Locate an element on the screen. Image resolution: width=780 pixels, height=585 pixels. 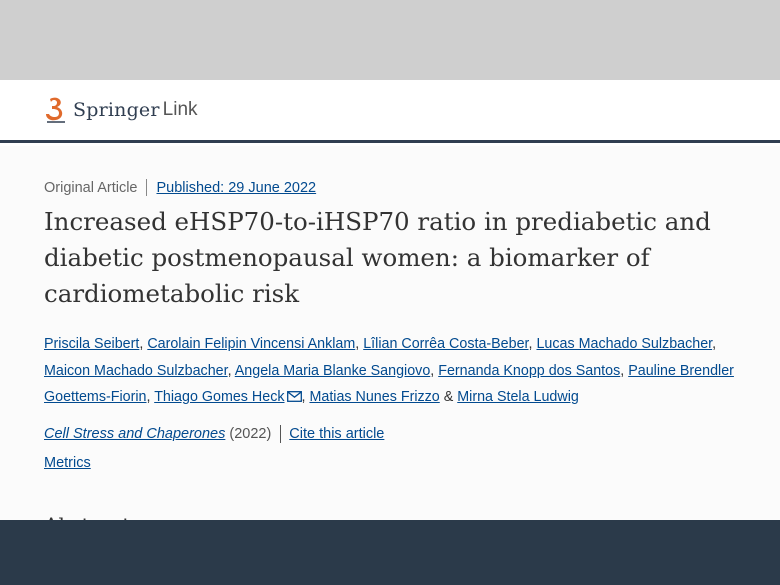
springerlink-logo: Springer Link is located at coordinates (121, 110).